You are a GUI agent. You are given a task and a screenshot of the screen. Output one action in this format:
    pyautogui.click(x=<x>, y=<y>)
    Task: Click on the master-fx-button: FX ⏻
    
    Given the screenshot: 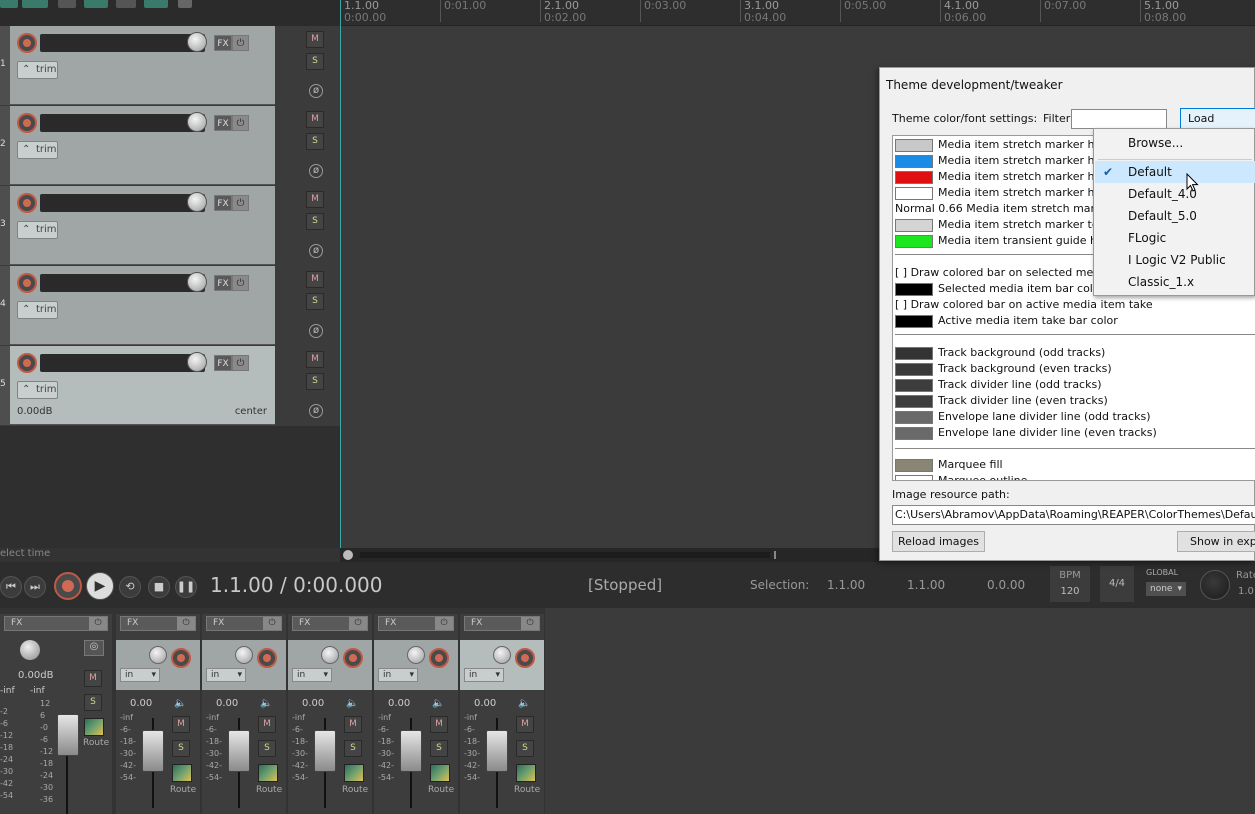 What is the action you would take?
    pyautogui.click(x=56, y=623)
    